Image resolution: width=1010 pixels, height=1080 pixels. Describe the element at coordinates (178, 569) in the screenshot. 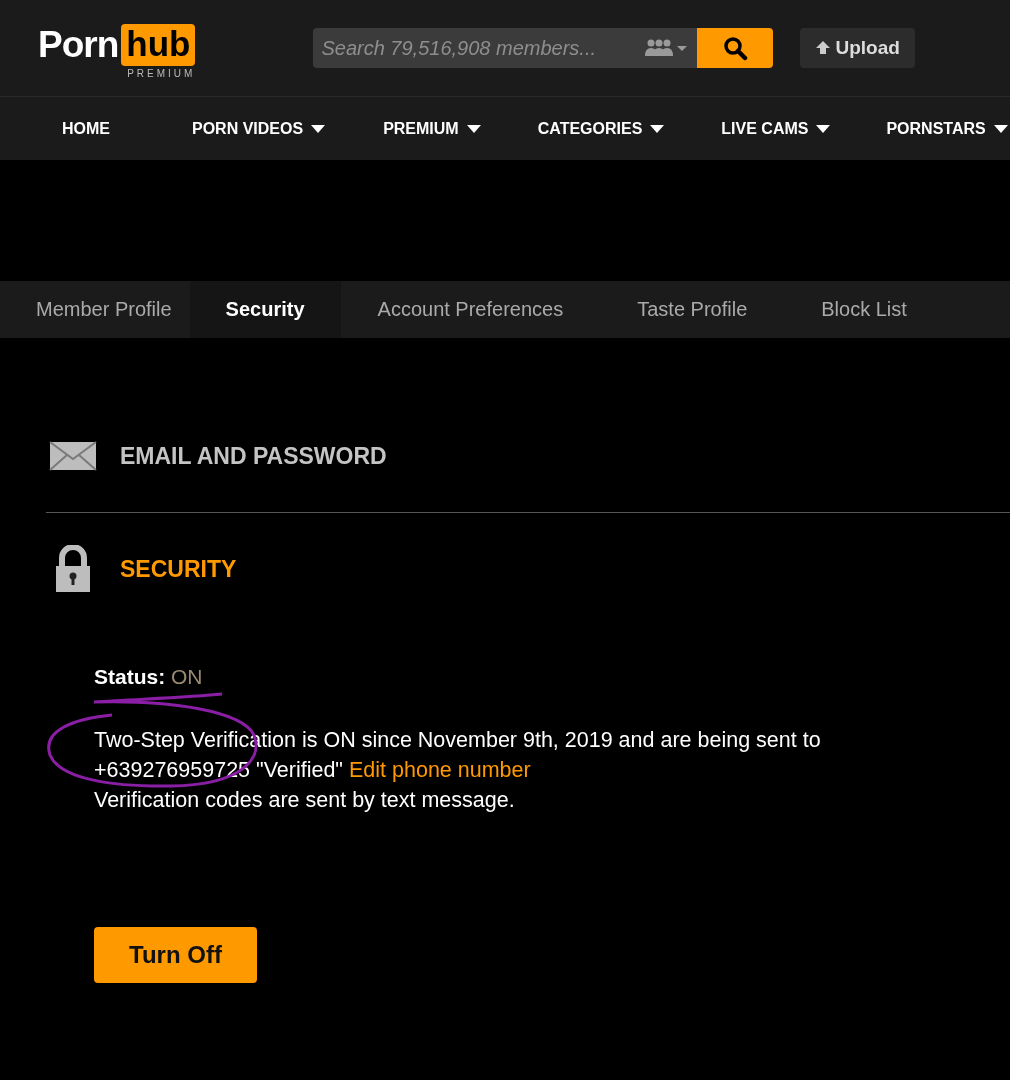

I see `section-title: SECURITY` at that location.